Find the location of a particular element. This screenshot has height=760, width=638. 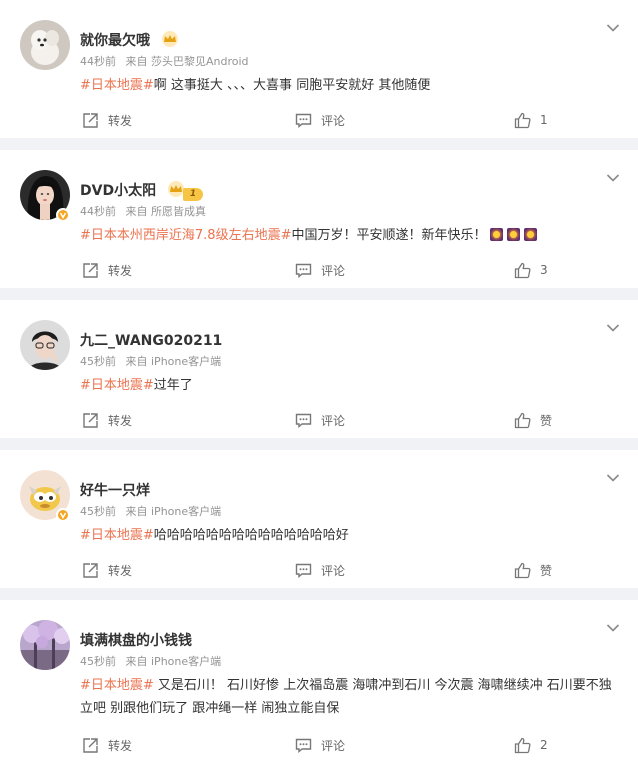

post-meta: 44秒前 来自 莎头巴黎见Android is located at coordinates (164, 61).